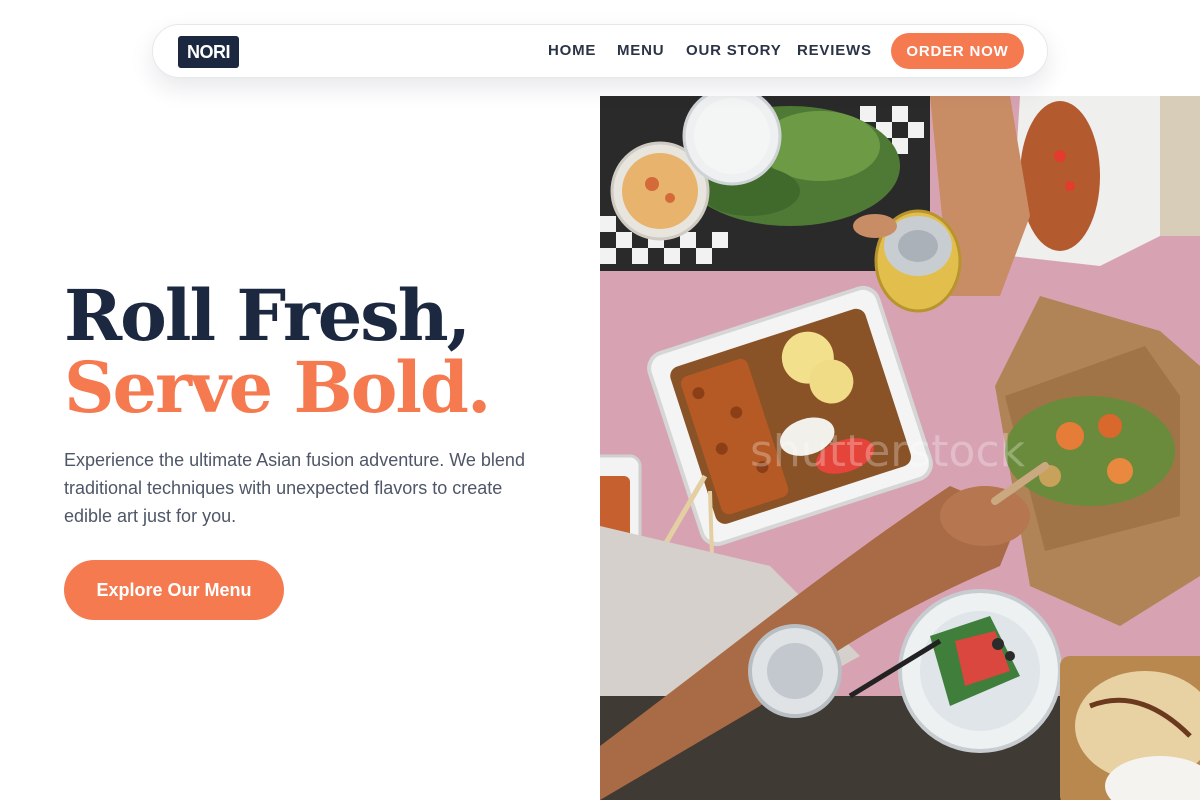 This screenshot has width=1200, height=800. I want to click on hero-headline: Roll Fresh, Serve Bold., so click(277, 351).